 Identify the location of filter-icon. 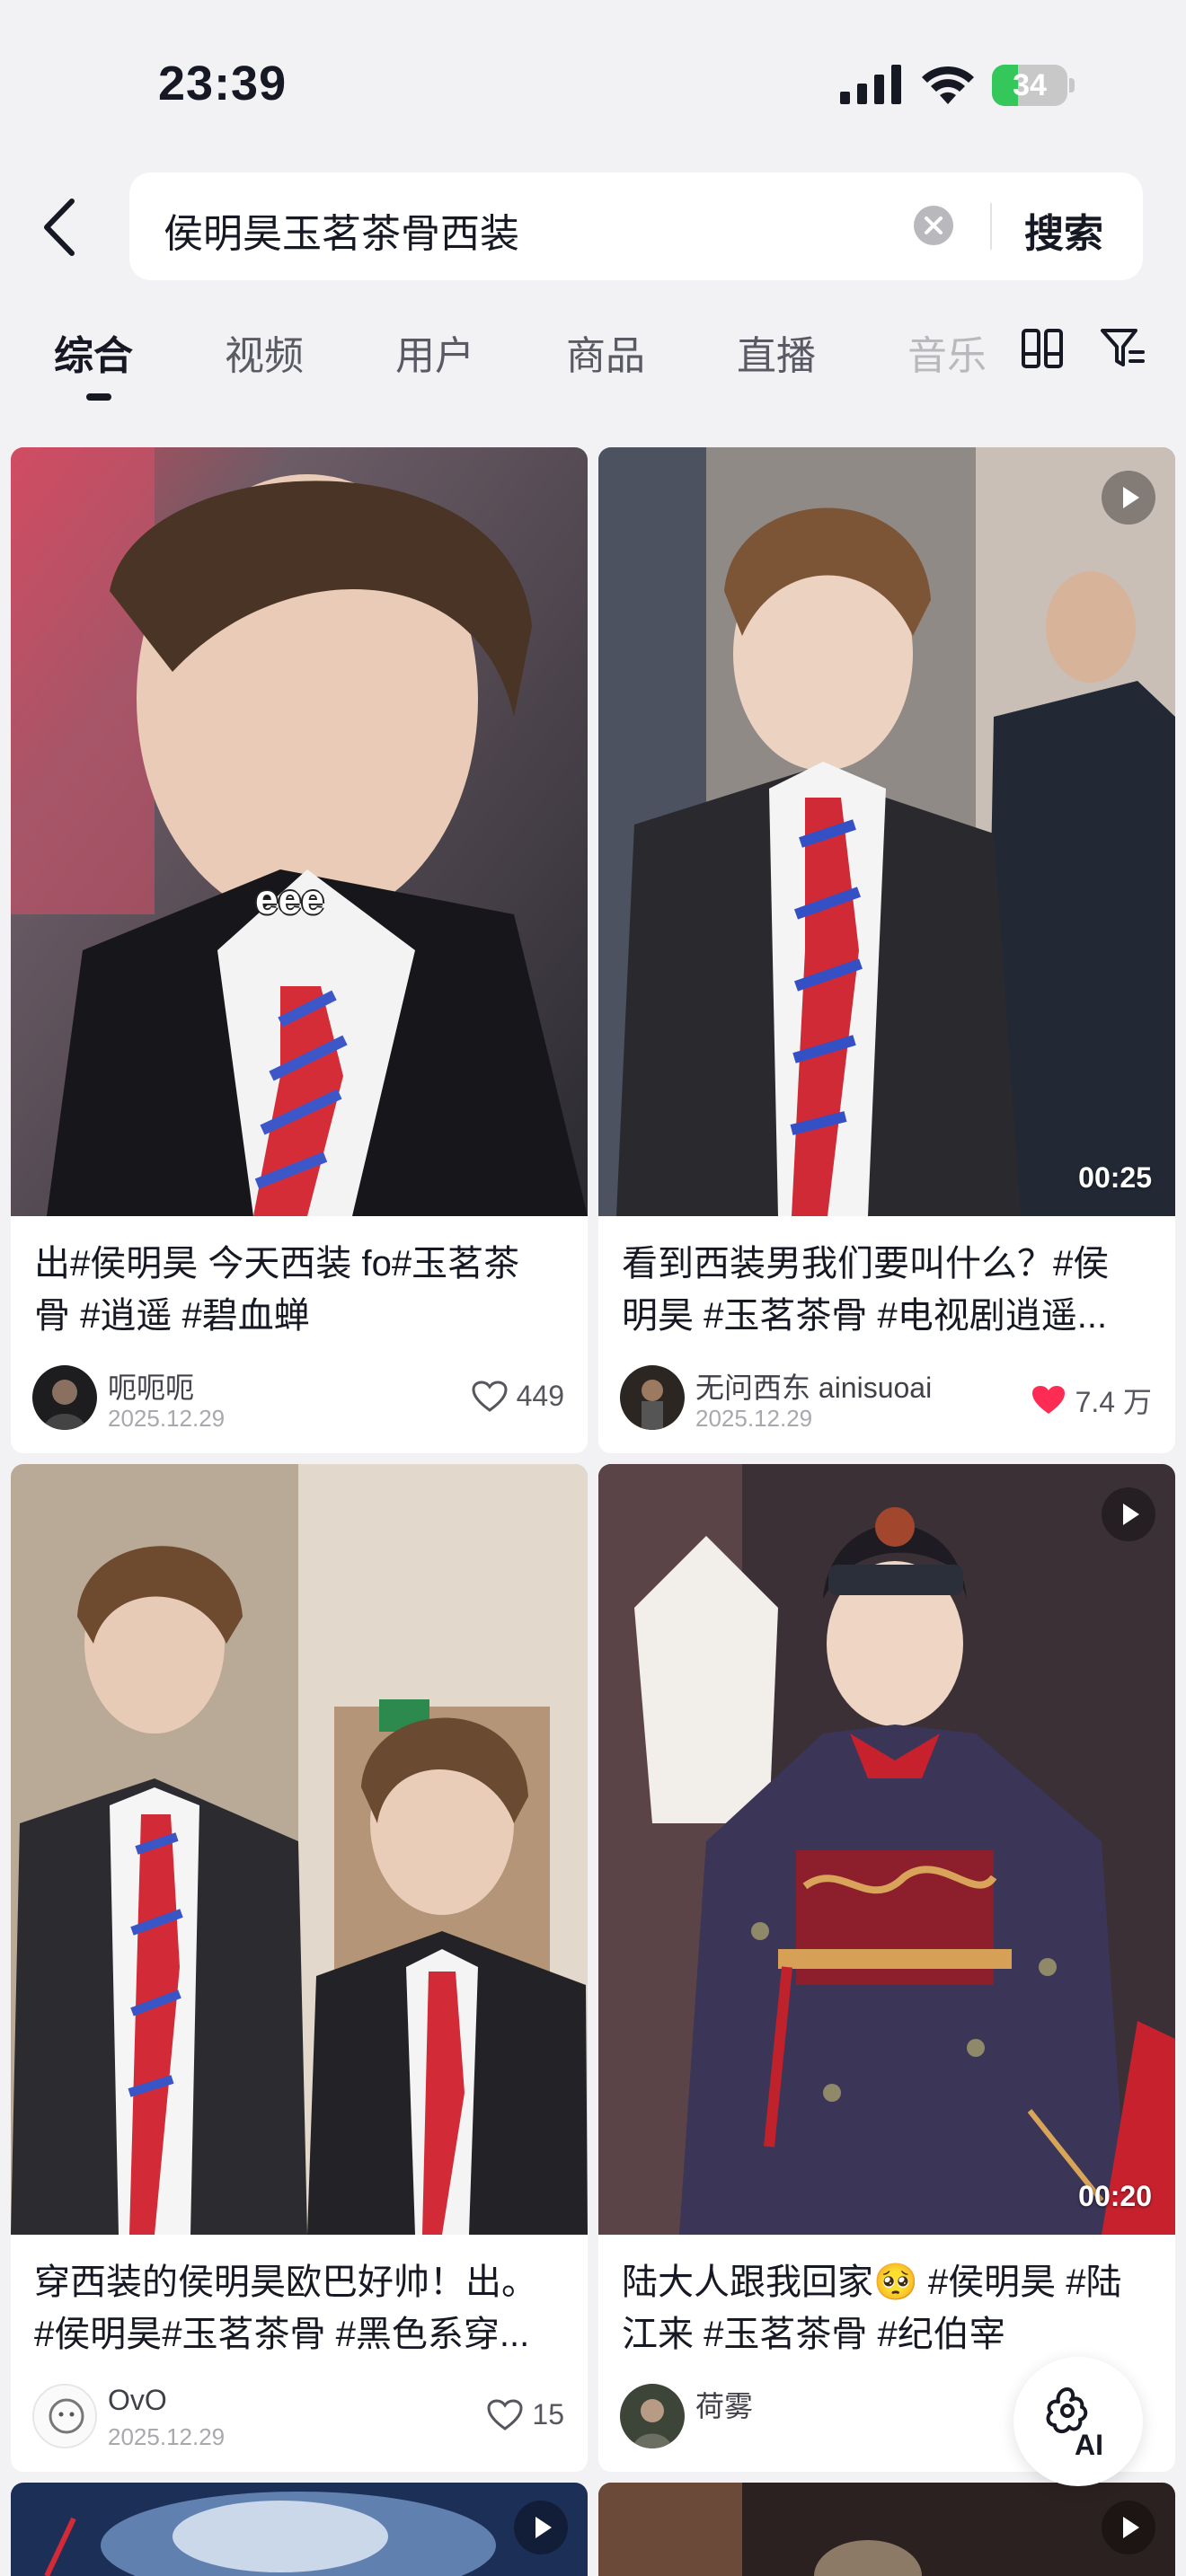
(1122, 348).